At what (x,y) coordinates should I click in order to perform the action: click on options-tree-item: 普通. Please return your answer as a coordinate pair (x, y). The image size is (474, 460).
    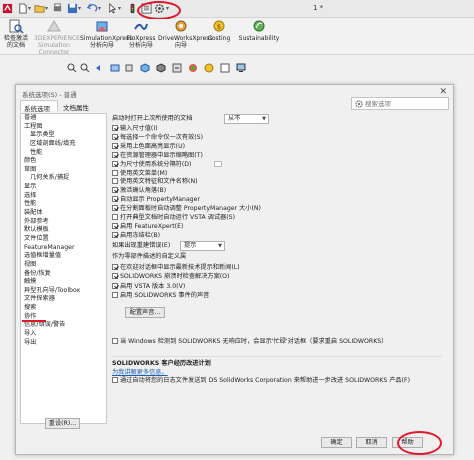
    Looking at the image, I should click on (63, 118).